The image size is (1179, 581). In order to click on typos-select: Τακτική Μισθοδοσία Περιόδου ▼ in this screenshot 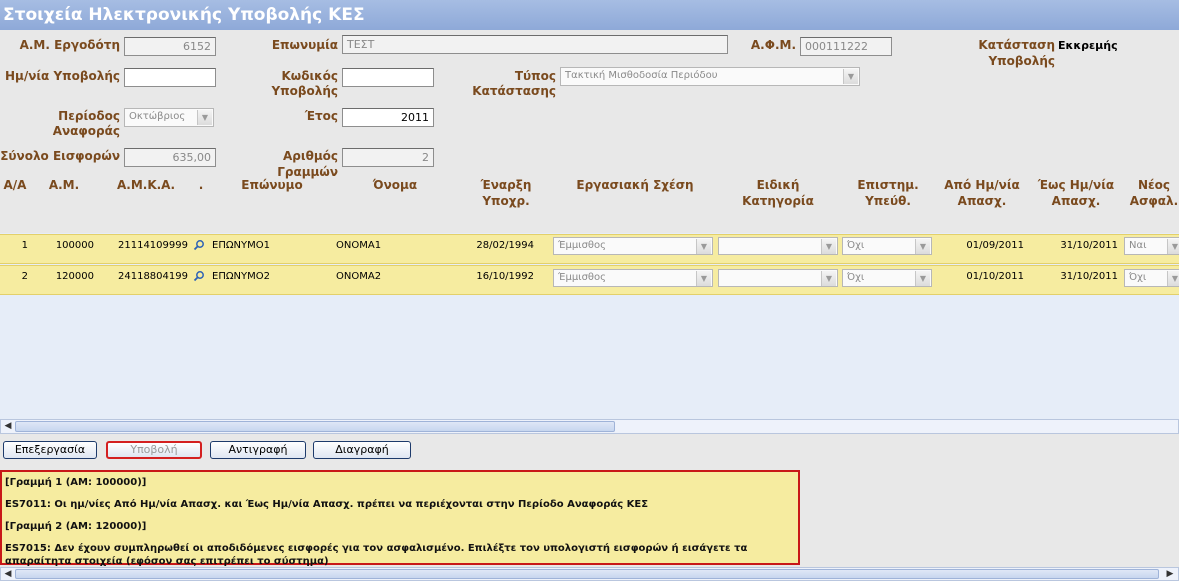, I will do `click(710, 76)`.